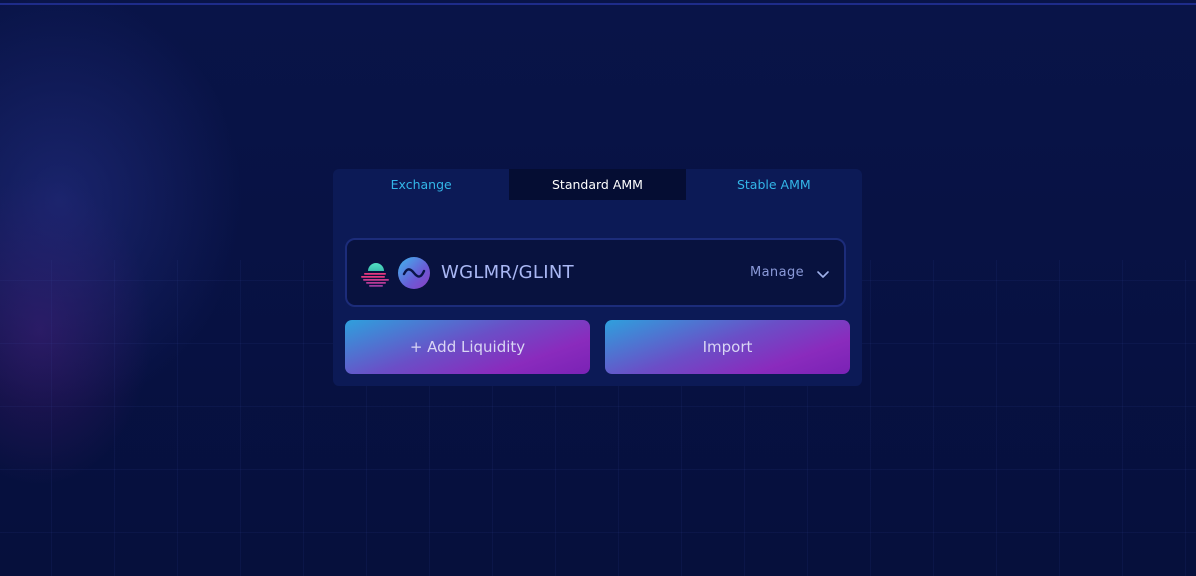 This screenshot has height=576, width=1196. What do you see at coordinates (467, 347) in the screenshot?
I see `add-liquidity-button: + Add Liquidity` at bounding box center [467, 347].